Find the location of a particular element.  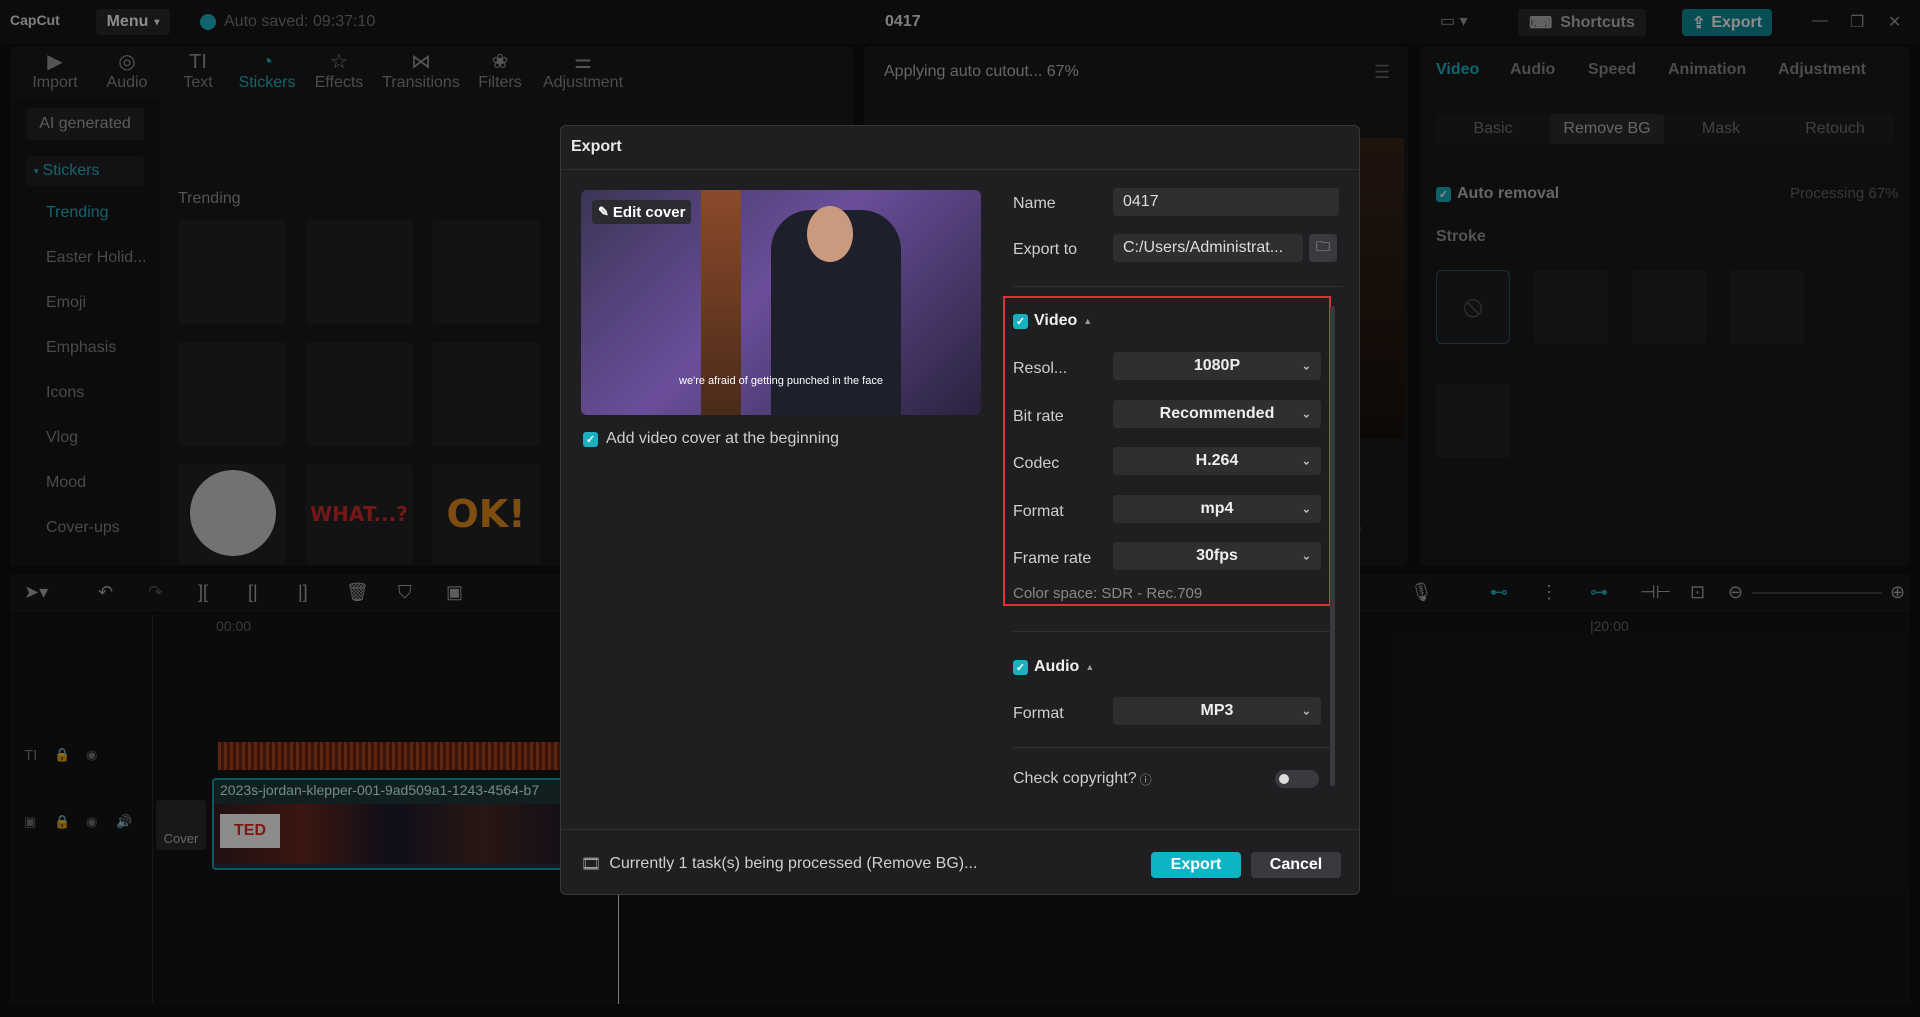

audio-section-toggle: ✓ Audio ▲ is located at coordinates (1053, 667).